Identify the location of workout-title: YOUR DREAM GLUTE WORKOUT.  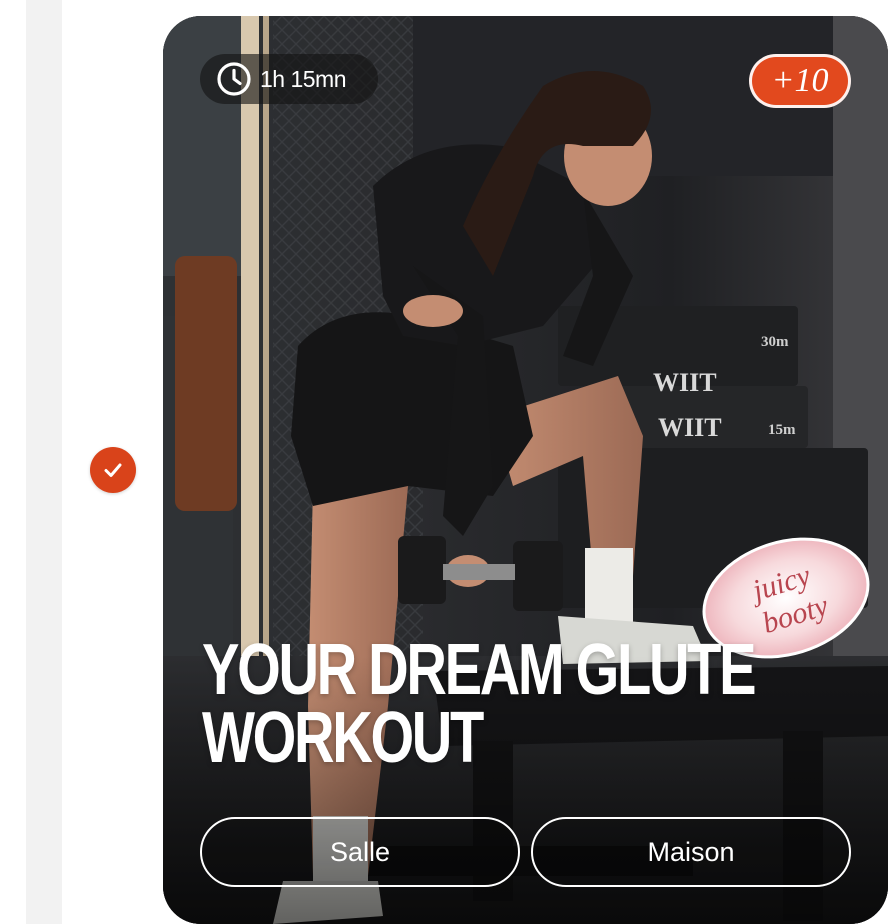
(479, 704).